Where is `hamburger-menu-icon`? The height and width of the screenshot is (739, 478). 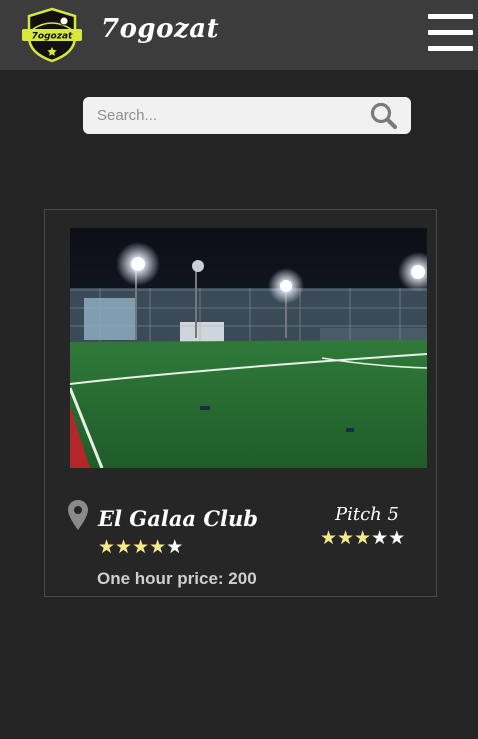 hamburger-menu-icon is located at coordinates (450, 32).